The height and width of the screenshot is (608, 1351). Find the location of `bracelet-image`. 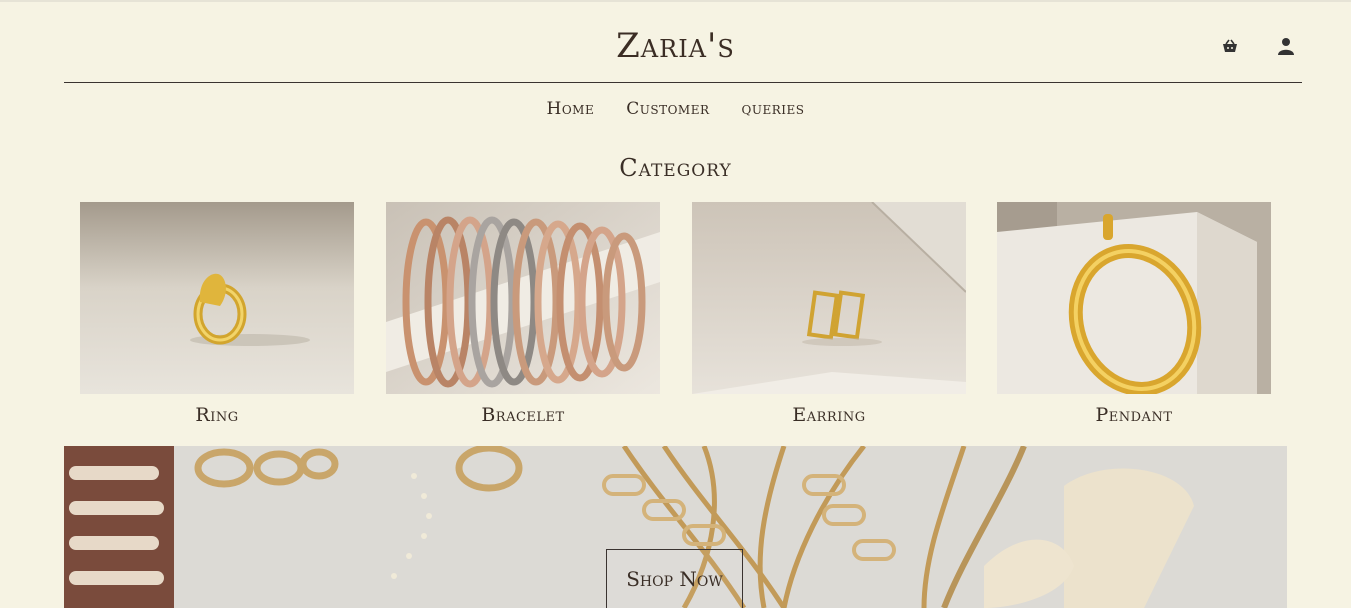

bracelet-image is located at coordinates (523, 298).